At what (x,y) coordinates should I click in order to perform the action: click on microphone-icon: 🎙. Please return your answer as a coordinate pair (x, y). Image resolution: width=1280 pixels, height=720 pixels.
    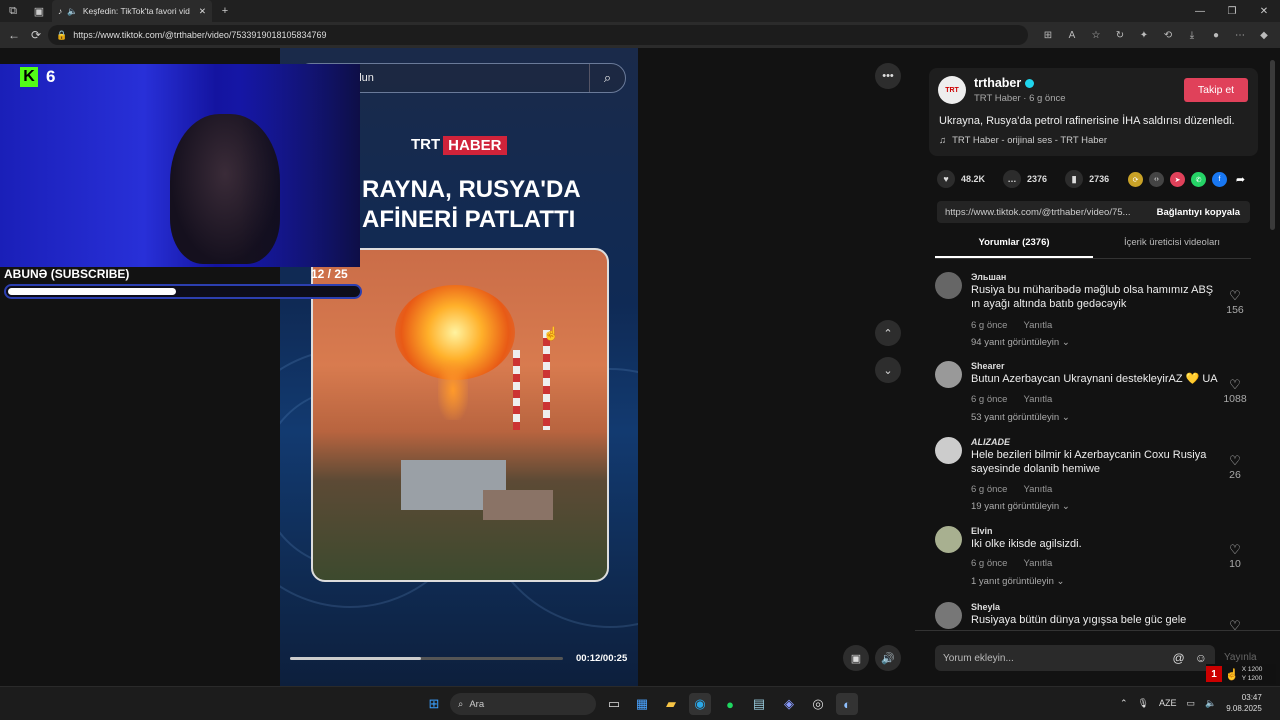
    Looking at the image, I should click on (1143, 703).